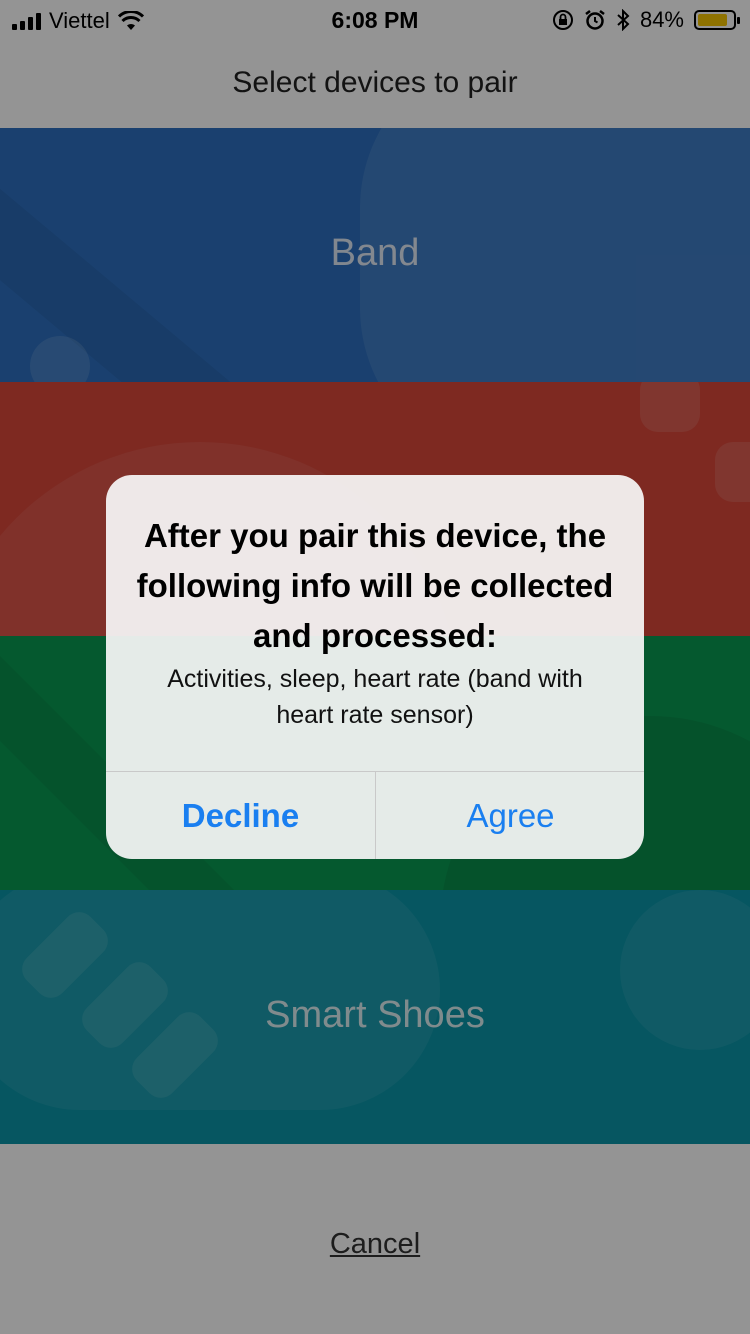 The image size is (750, 1334). What do you see at coordinates (240, 815) in the screenshot?
I see `decline-button: Decline` at bounding box center [240, 815].